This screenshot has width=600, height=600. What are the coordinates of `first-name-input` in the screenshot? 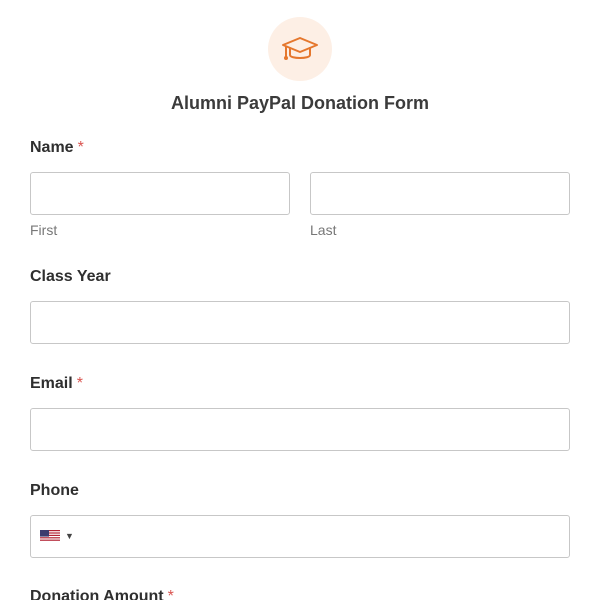 It's located at (160, 193).